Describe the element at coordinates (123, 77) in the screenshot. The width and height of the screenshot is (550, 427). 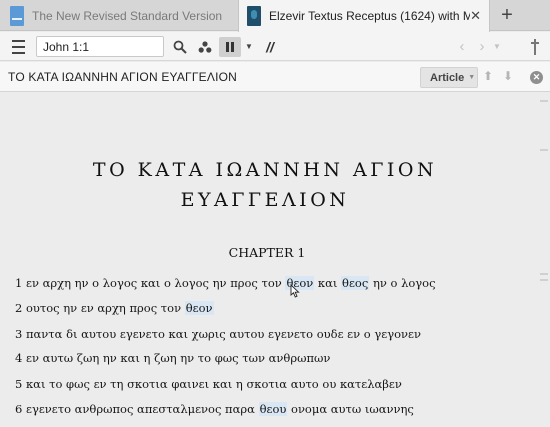
I see `book-title: ΤΟ ΚΑΤΑ ΙΩΑΝΝΗΝ ΑΓΙΟΝ ΕΥΑΓΓΕΛΙΟΝ` at that location.